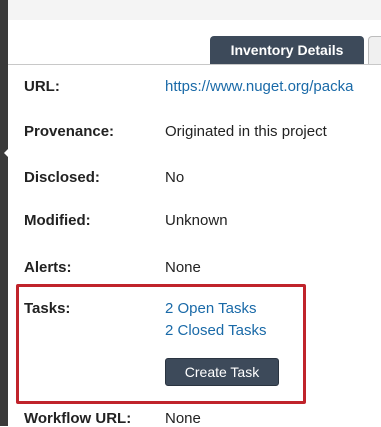  What do you see at coordinates (246, 131) in the screenshot?
I see `provenance-value: Originated in this project` at bounding box center [246, 131].